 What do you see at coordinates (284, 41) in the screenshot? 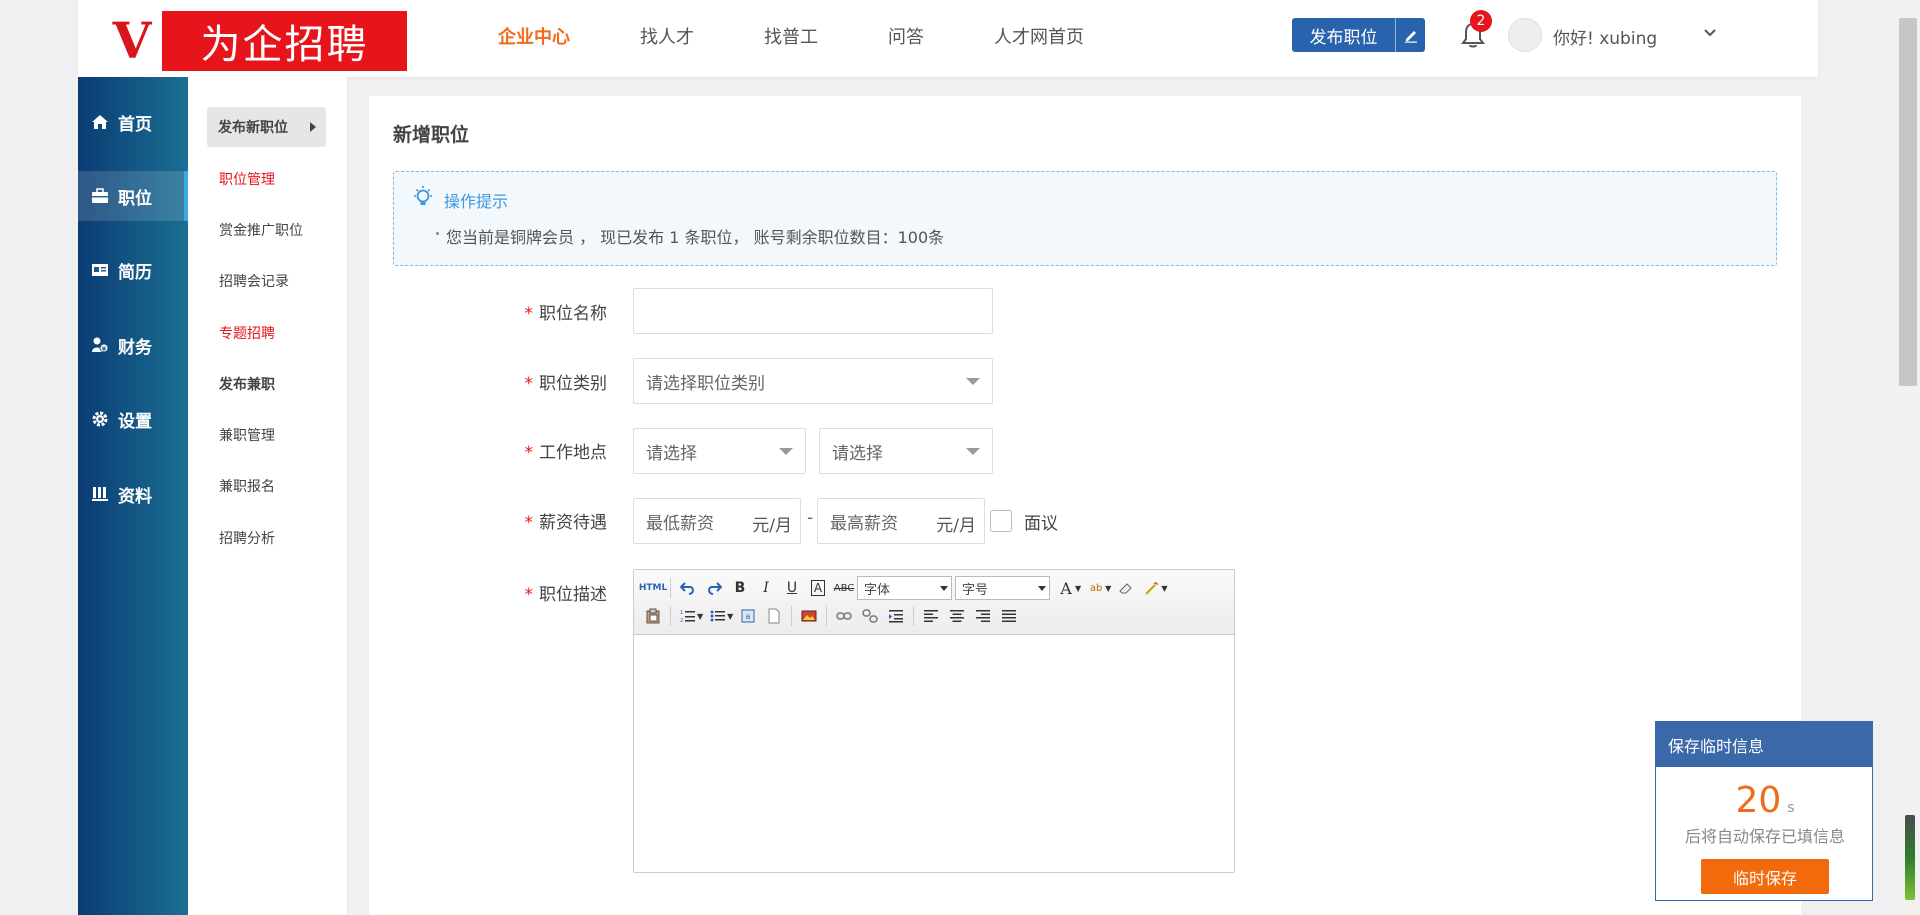
I see `logo-text: 为企招聘` at bounding box center [284, 41].